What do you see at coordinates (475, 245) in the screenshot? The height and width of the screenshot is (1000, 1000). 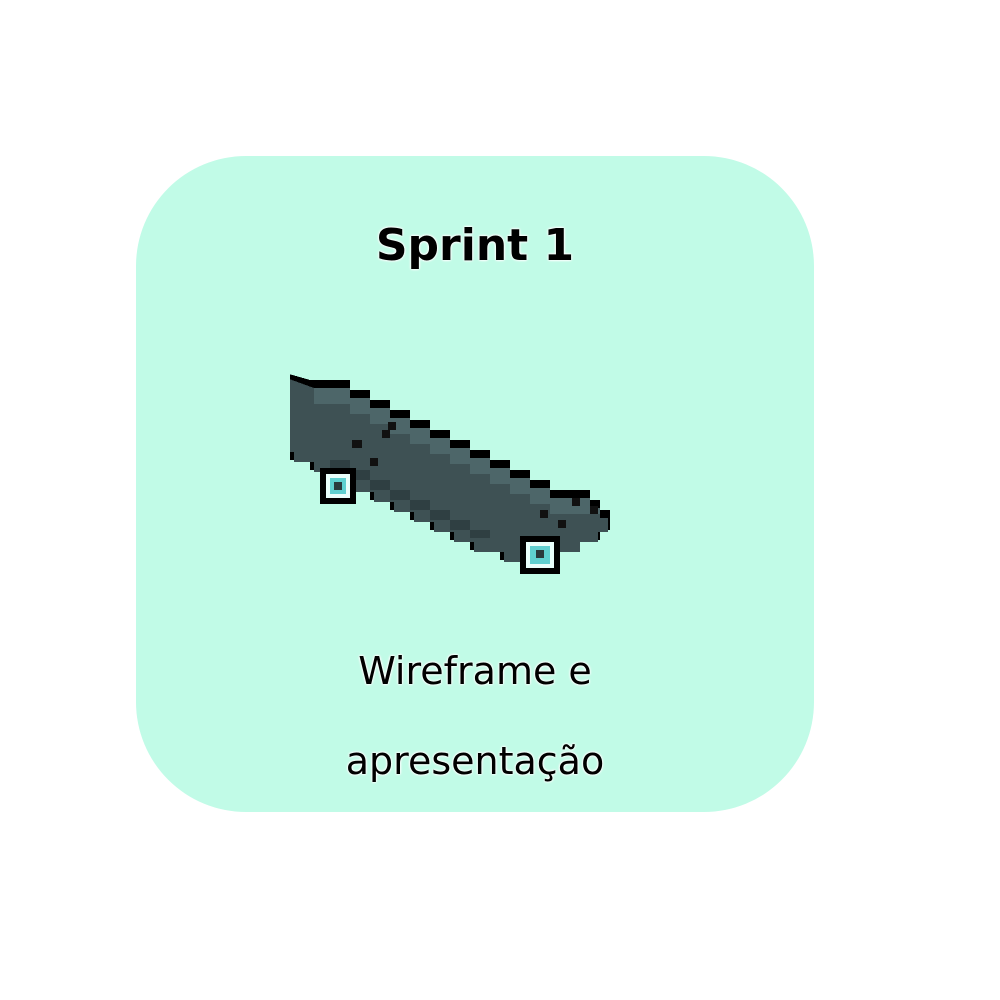 I see `card-title: Sprint 1` at bounding box center [475, 245].